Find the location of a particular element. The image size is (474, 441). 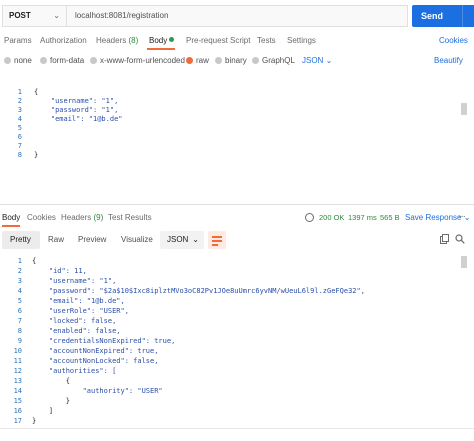

radio-graphql: GraphQL is located at coordinates (273, 60).